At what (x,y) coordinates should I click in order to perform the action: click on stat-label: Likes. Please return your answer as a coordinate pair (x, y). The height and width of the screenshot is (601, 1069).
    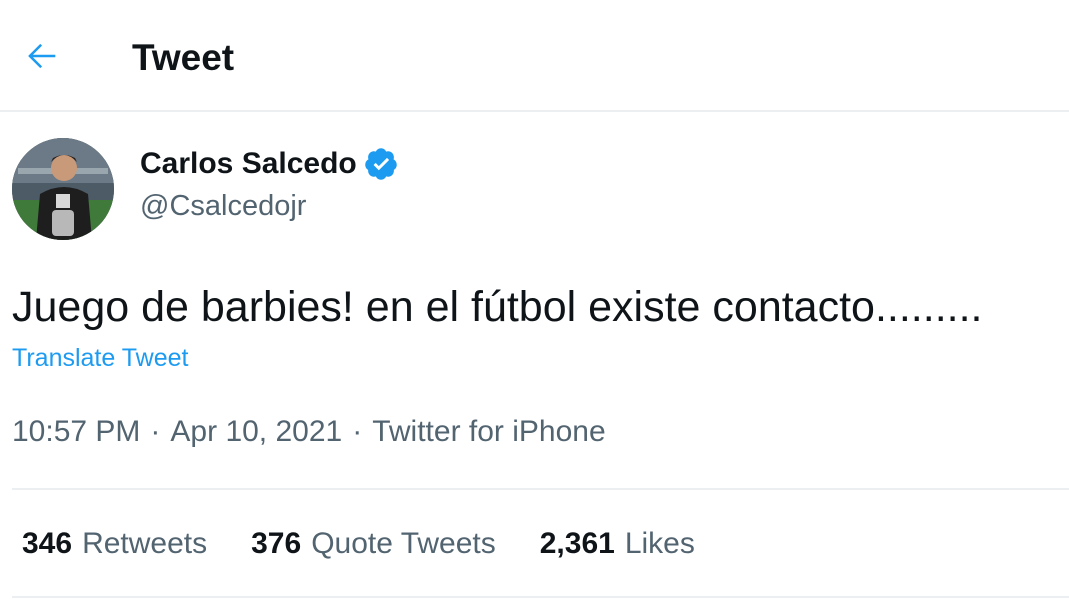
    Looking at the image, I should click on (659, 543).